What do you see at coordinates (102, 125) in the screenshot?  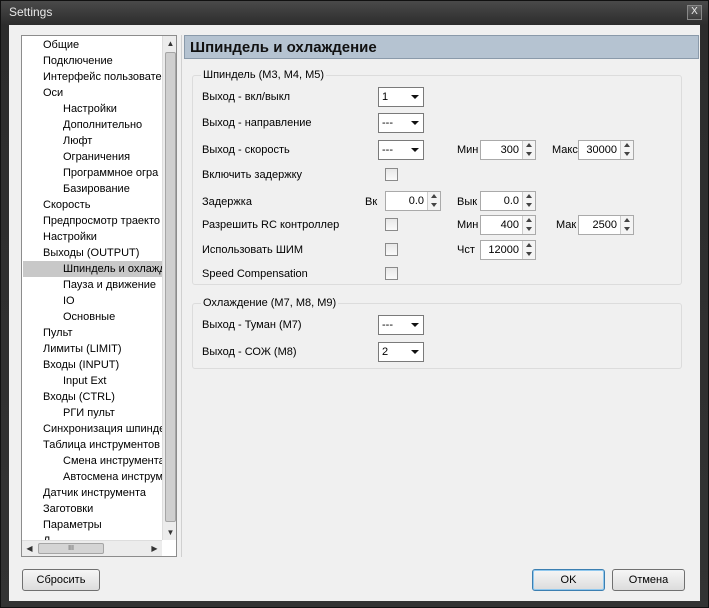 I see `tree-item: Дополнительно` at bounding box center [102, 125].